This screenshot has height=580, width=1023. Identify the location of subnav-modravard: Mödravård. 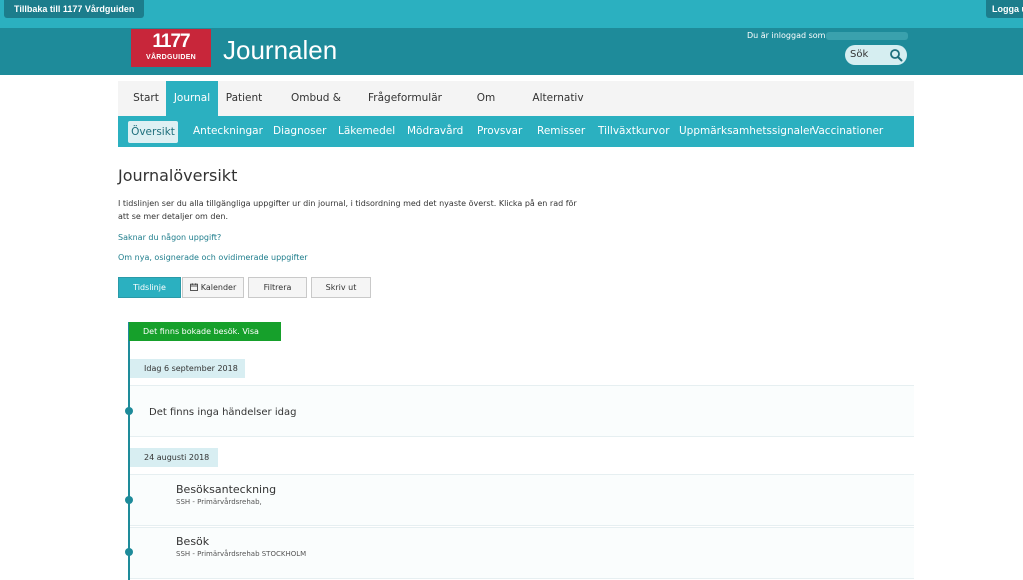
(435, 131).